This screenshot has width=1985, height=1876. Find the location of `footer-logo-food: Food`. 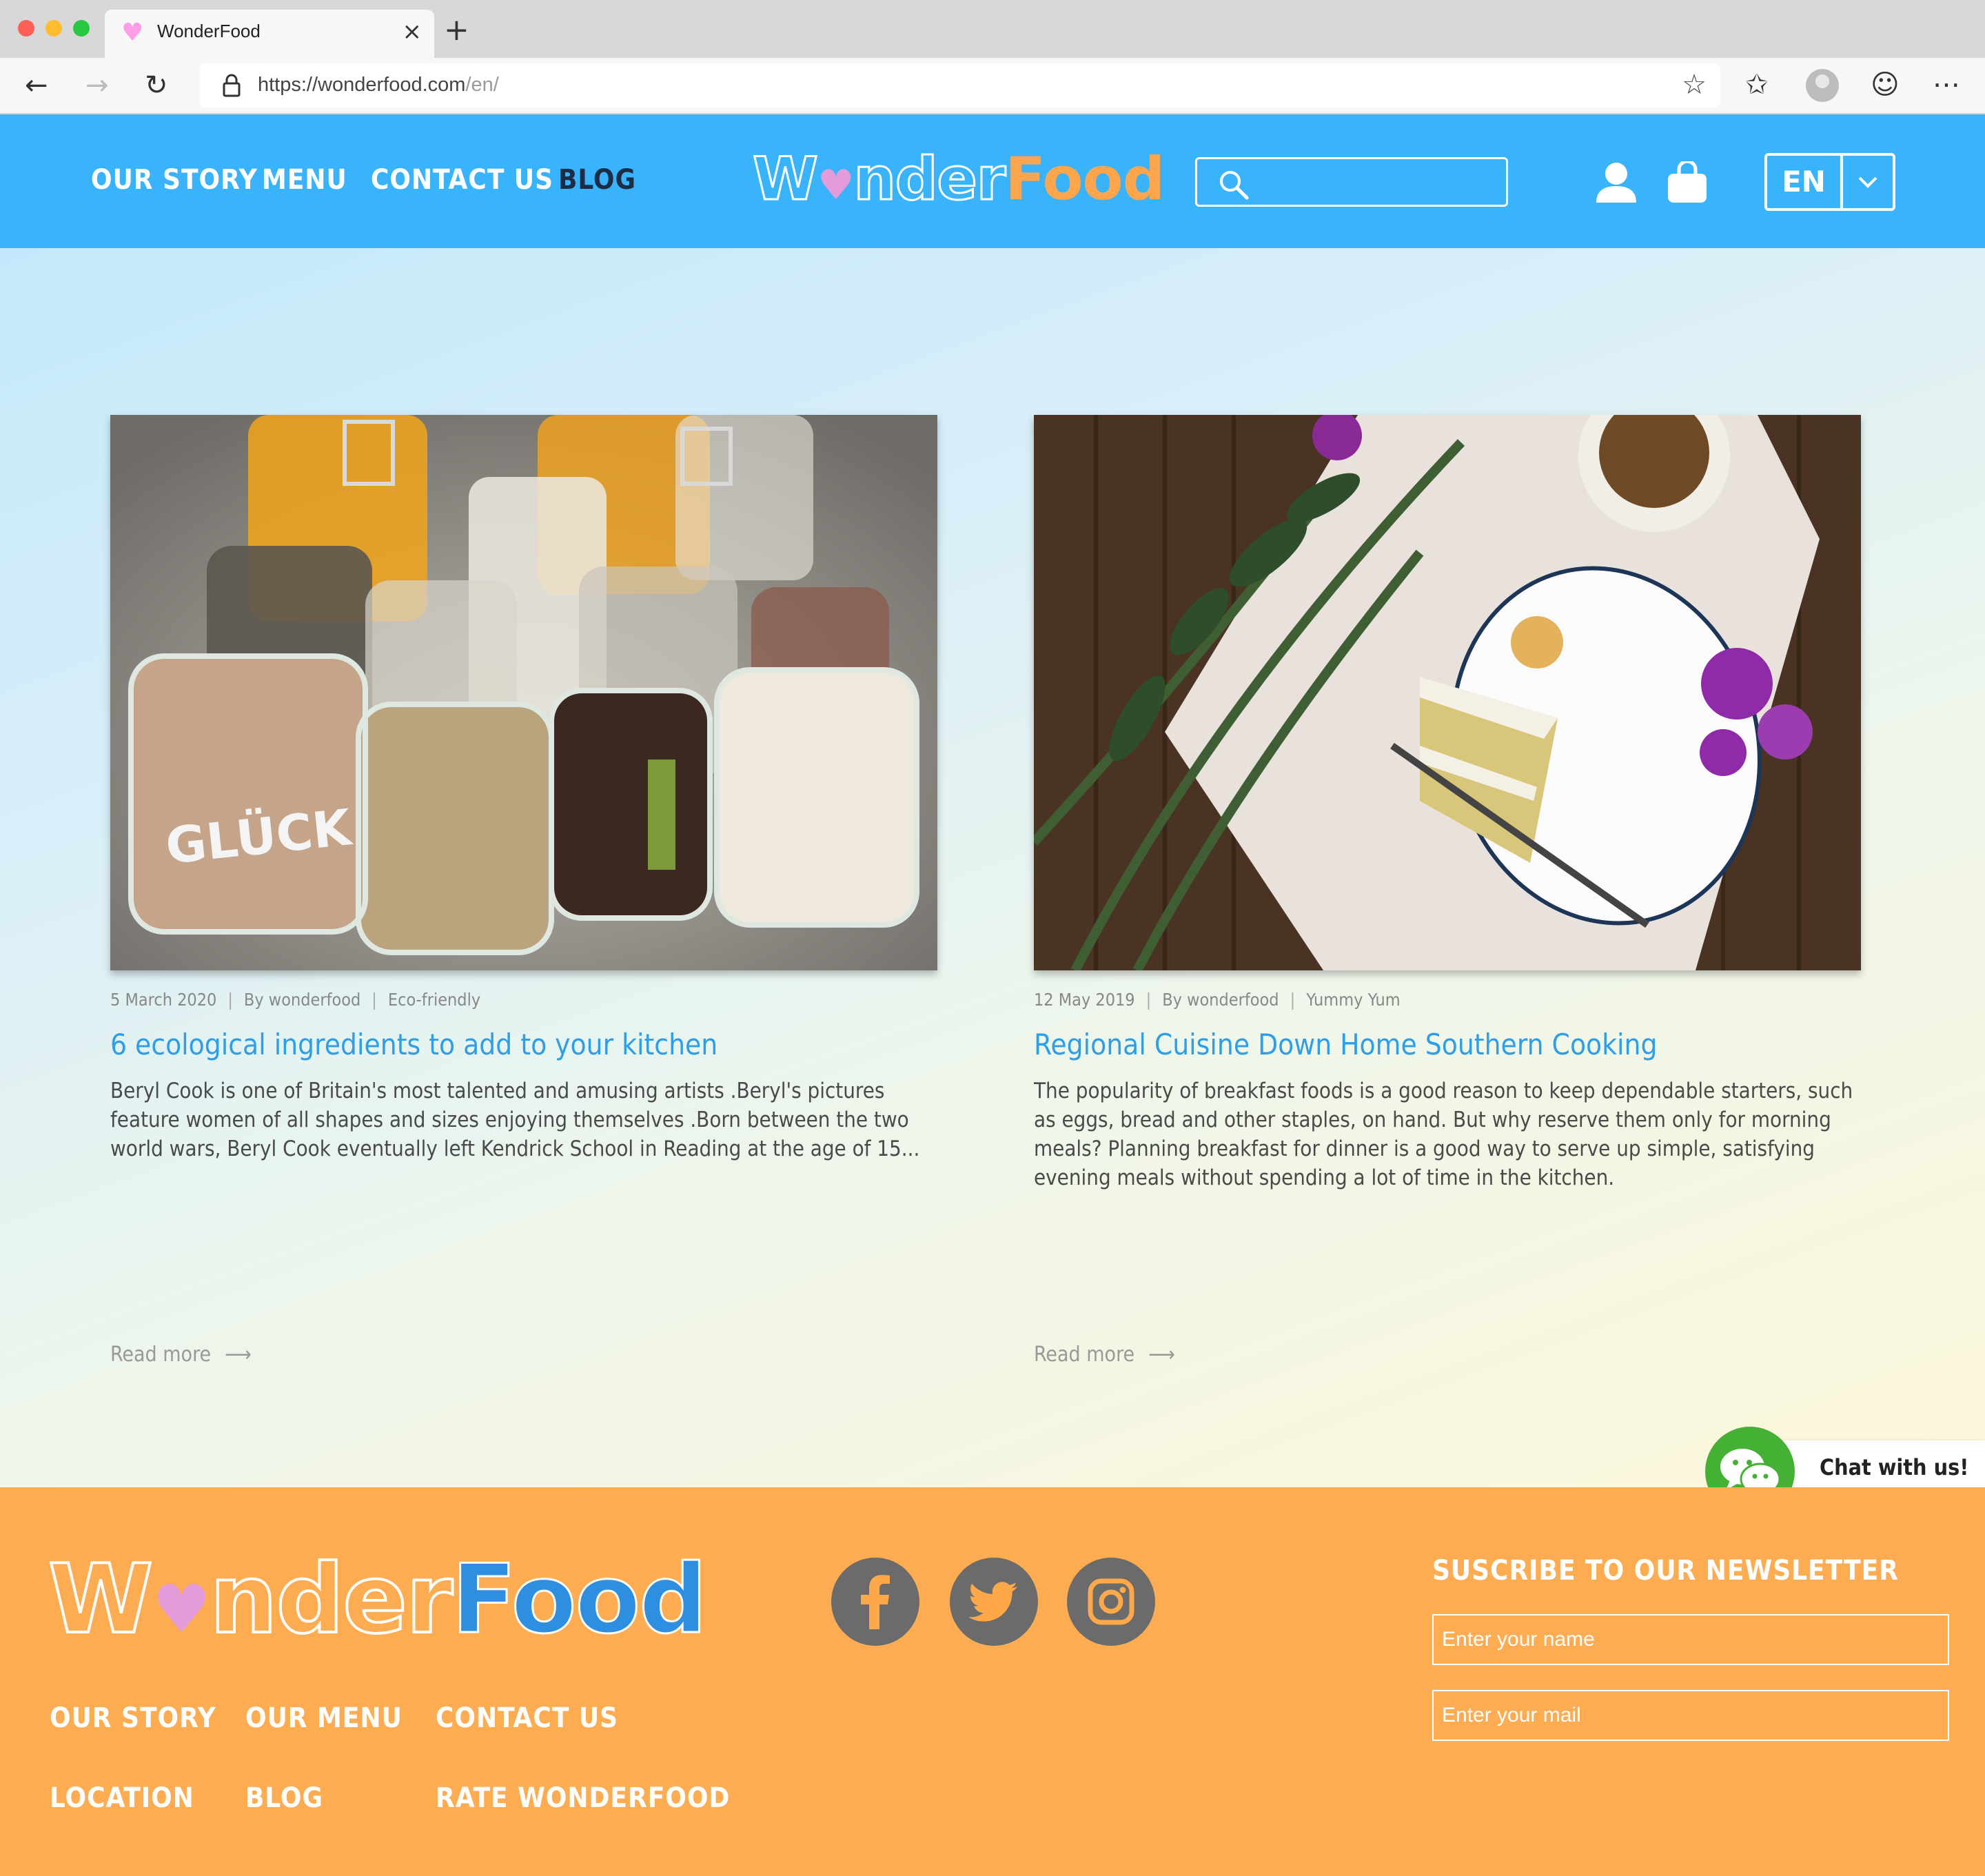

footer-logo-food: Food is located at coordinates (579, 1599).